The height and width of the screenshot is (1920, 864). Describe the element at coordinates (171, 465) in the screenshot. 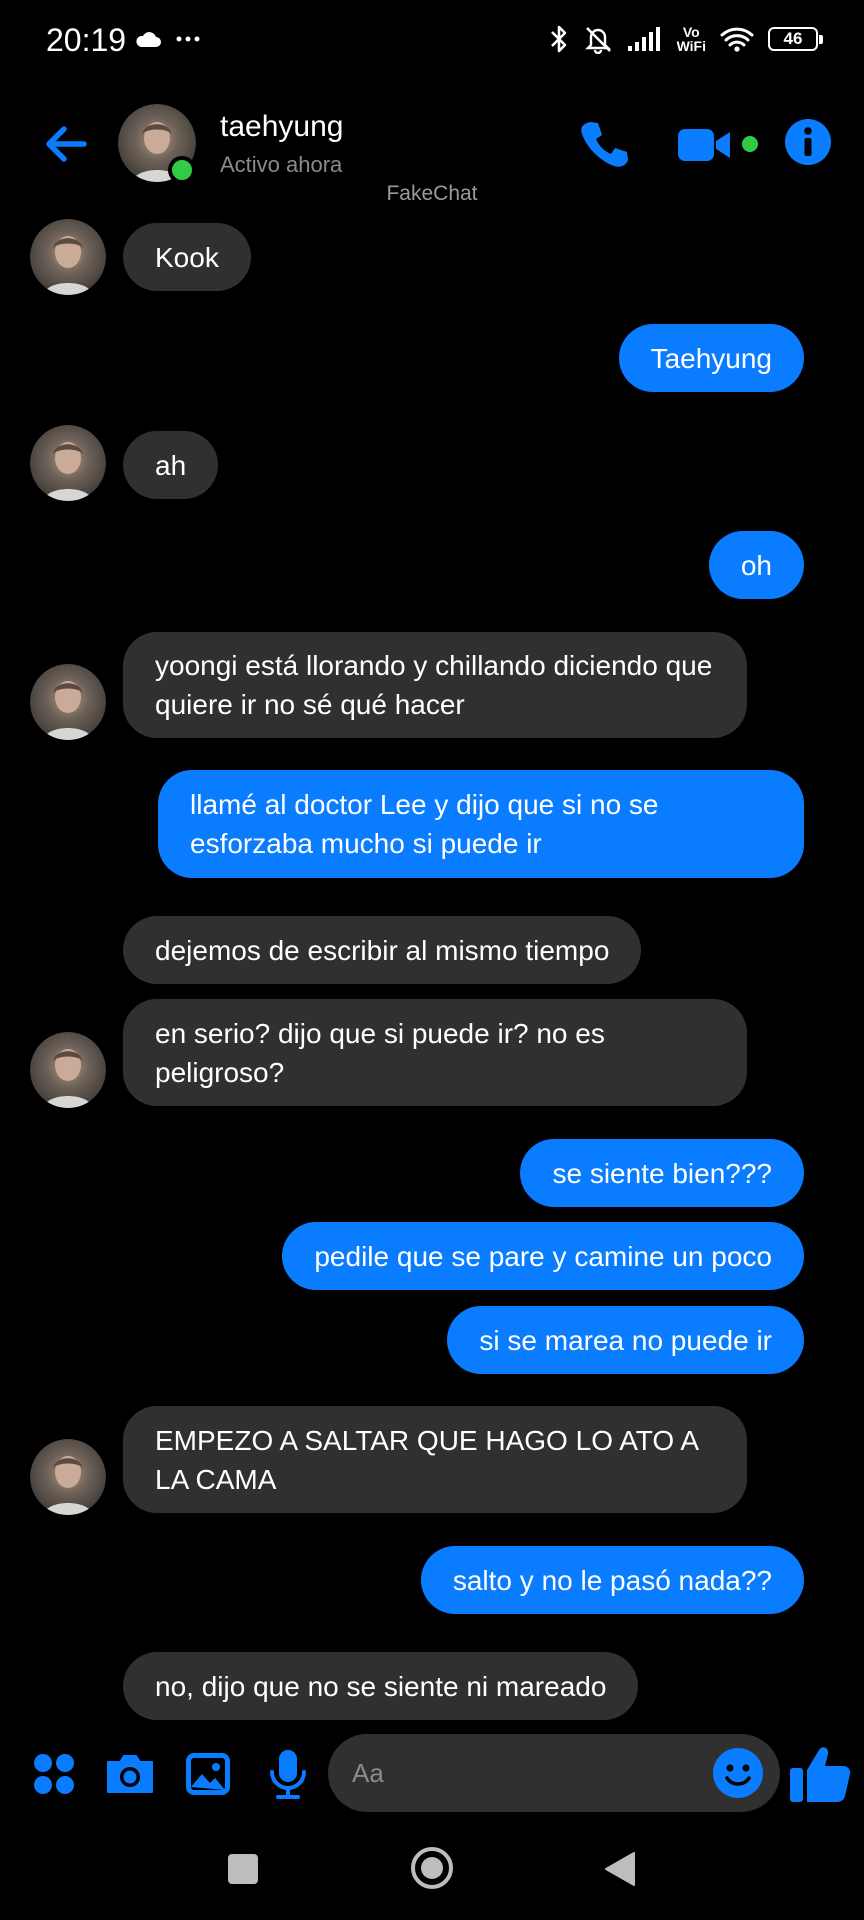

I see `message-bubble-incoming: ah` at that location.